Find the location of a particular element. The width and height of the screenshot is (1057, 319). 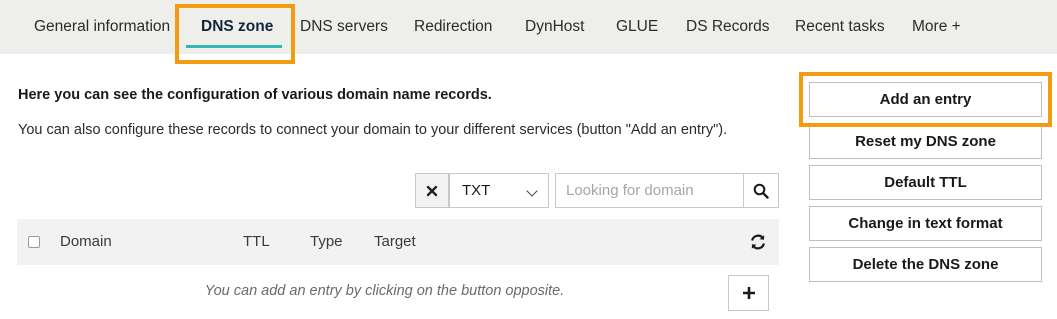

tab-more: More + is located at coordinates (936, 27).